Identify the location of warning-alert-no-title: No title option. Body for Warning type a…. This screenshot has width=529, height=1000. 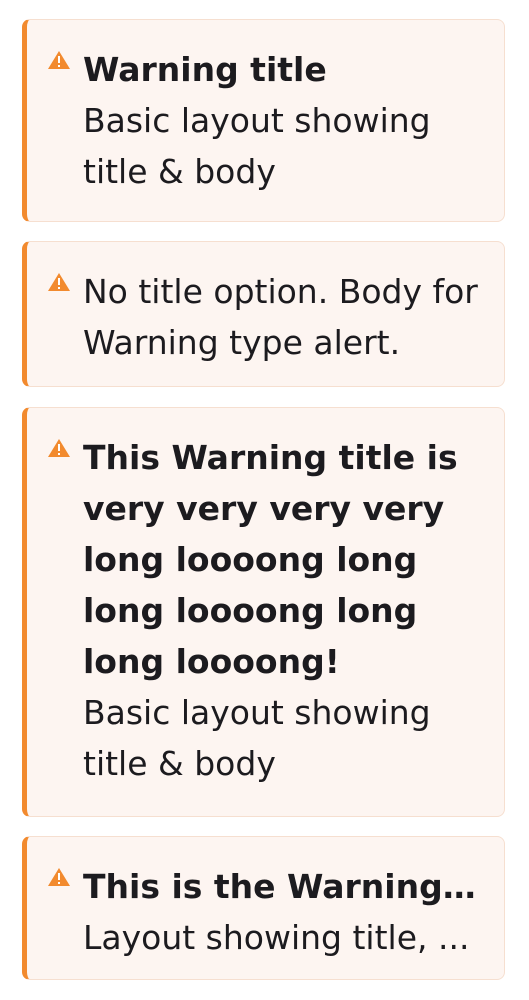
(263, 314).